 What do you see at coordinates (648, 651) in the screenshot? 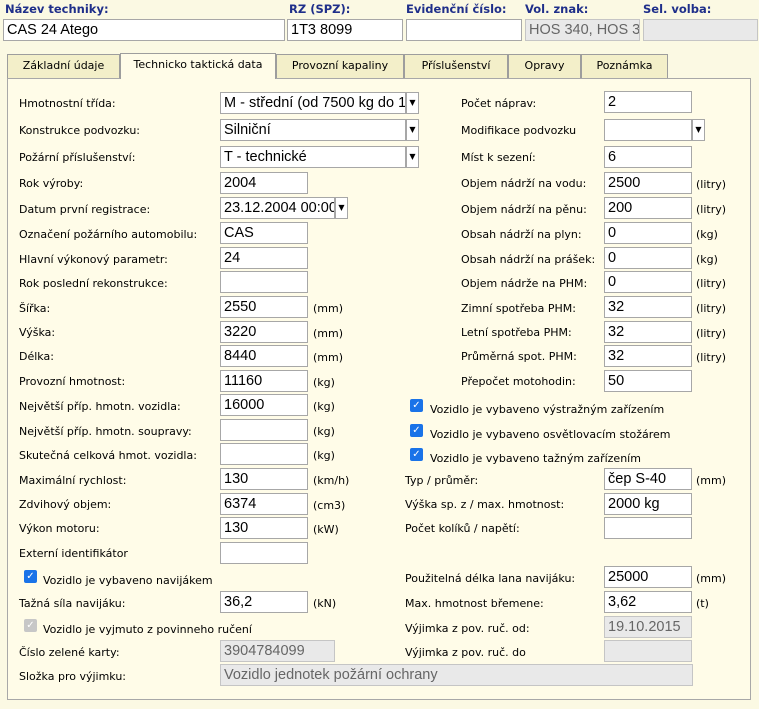
I see `vyjdo-input` at bounding box center [648, 651].